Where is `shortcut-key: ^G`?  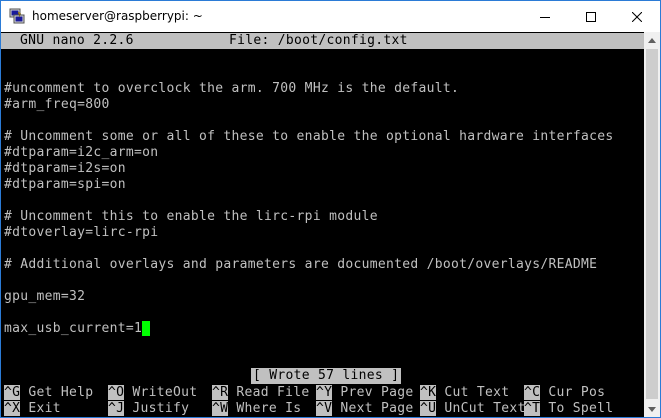 shortcut-key: ^G is located at coordinates (12, 392).